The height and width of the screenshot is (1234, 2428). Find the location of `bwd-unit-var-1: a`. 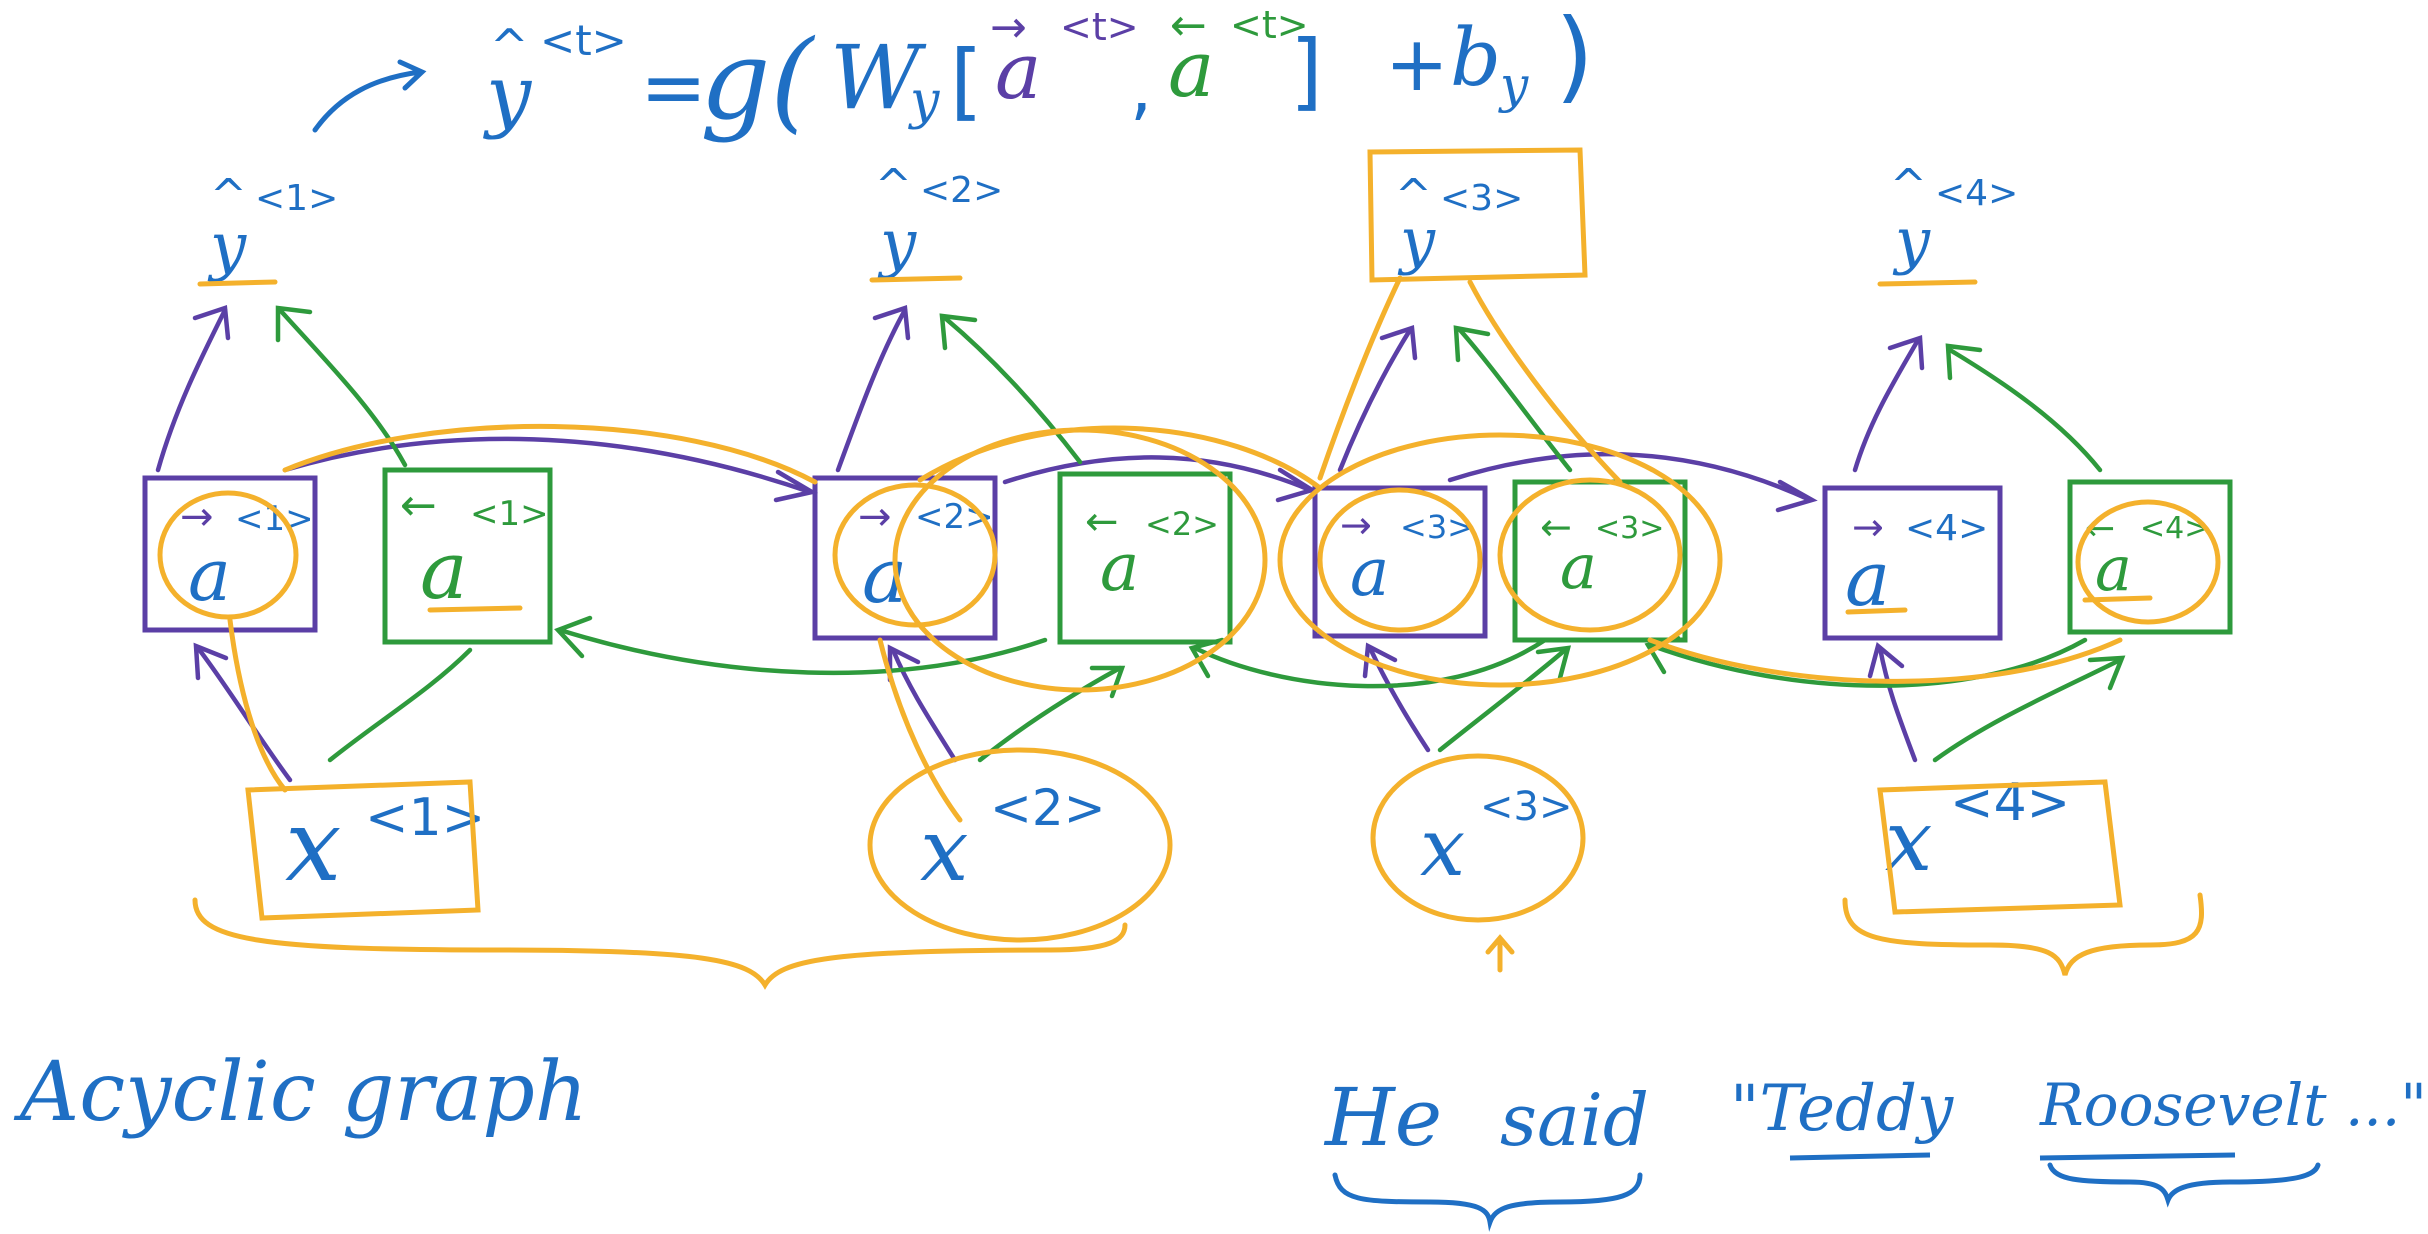

bwd-unit-var-1: a is located at coordinates (444, 570).